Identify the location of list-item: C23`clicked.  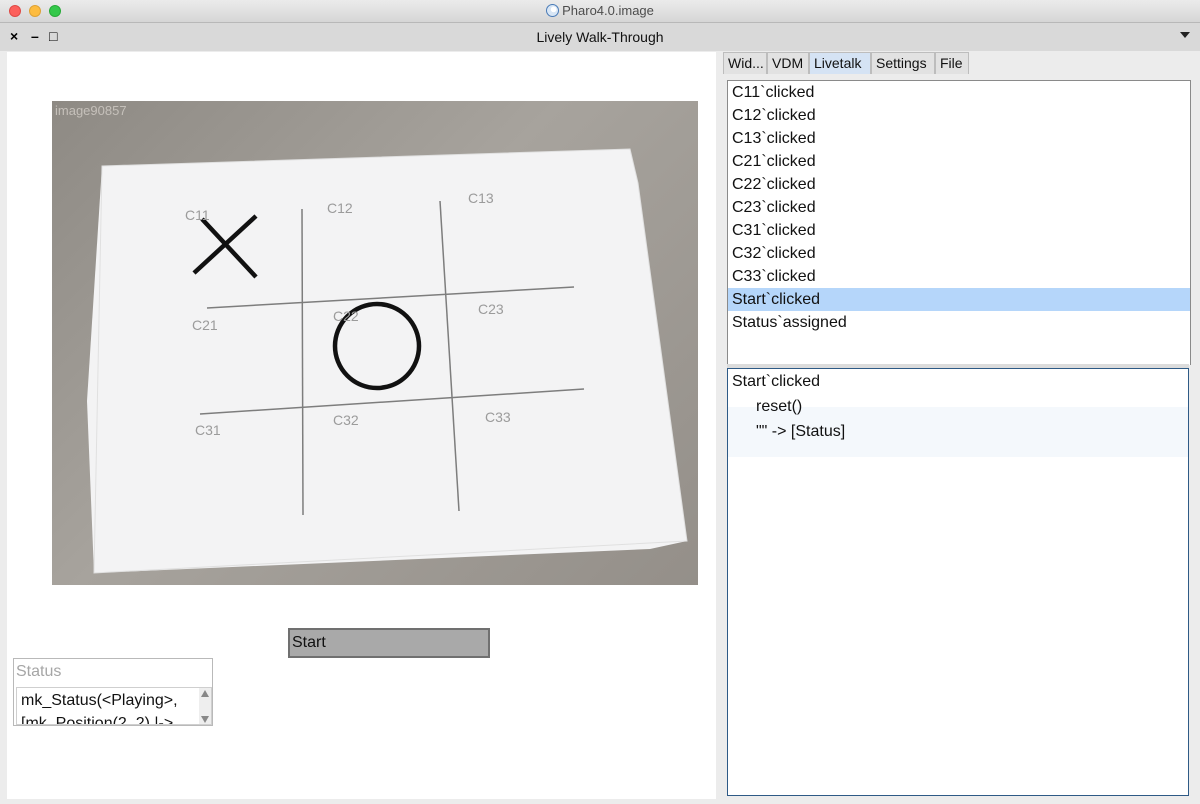
(959, 207).